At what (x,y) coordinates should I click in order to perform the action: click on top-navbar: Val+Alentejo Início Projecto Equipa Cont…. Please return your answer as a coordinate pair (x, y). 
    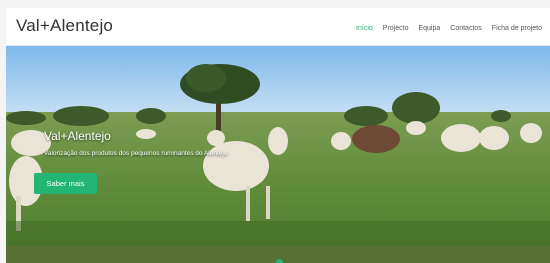
    Looking at the image, I should click on (278, 27).